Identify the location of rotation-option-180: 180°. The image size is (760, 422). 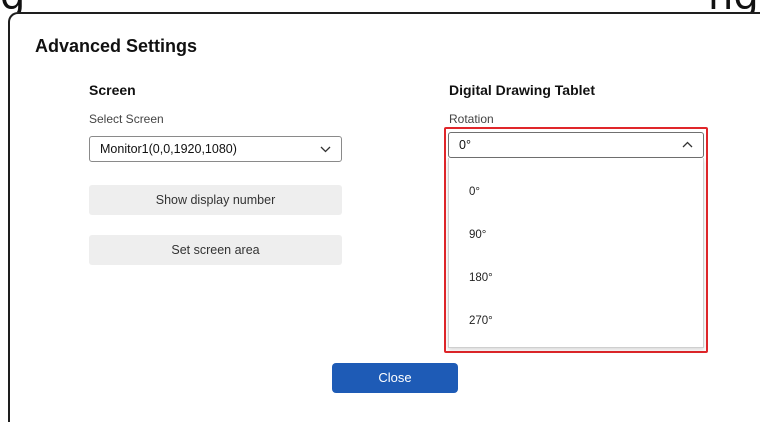
(481, 278).